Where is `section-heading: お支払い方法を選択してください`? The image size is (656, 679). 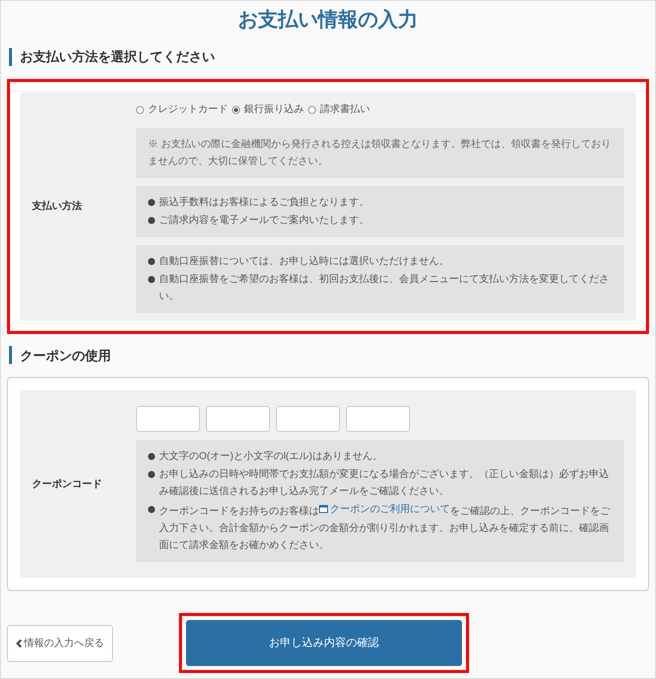
section-heading: お支払い方法を選択してください is located at coordinates (117, 57).